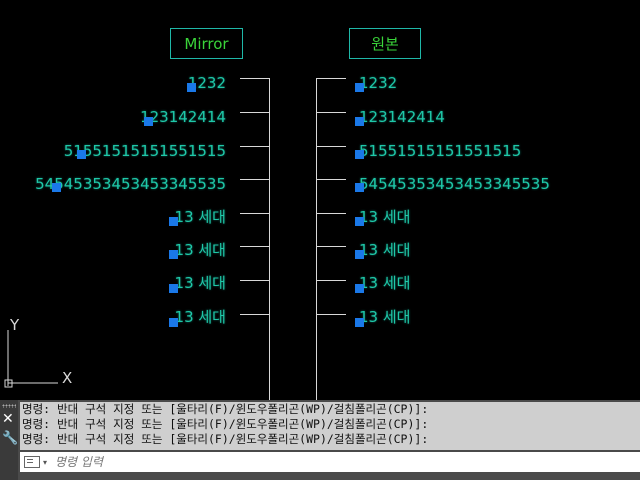 The image size is (640, 480). Describe the element at coordinates (145, 151) in the screenshot. I see `left-label: 51551515151551515` at that location.